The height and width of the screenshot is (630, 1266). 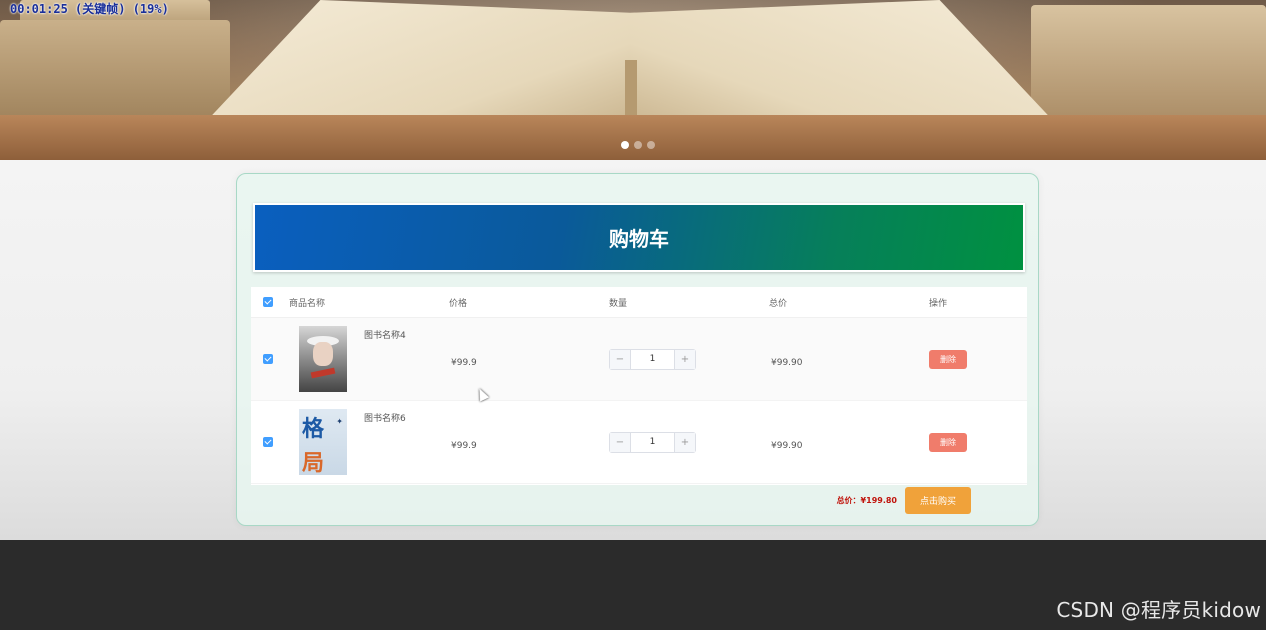 What do you see at coordinates (639, 302) in the screenshot?
I see `cart-table-header: 商品名称 价格 数量 总价 操作` at bounding box center [639, 302].